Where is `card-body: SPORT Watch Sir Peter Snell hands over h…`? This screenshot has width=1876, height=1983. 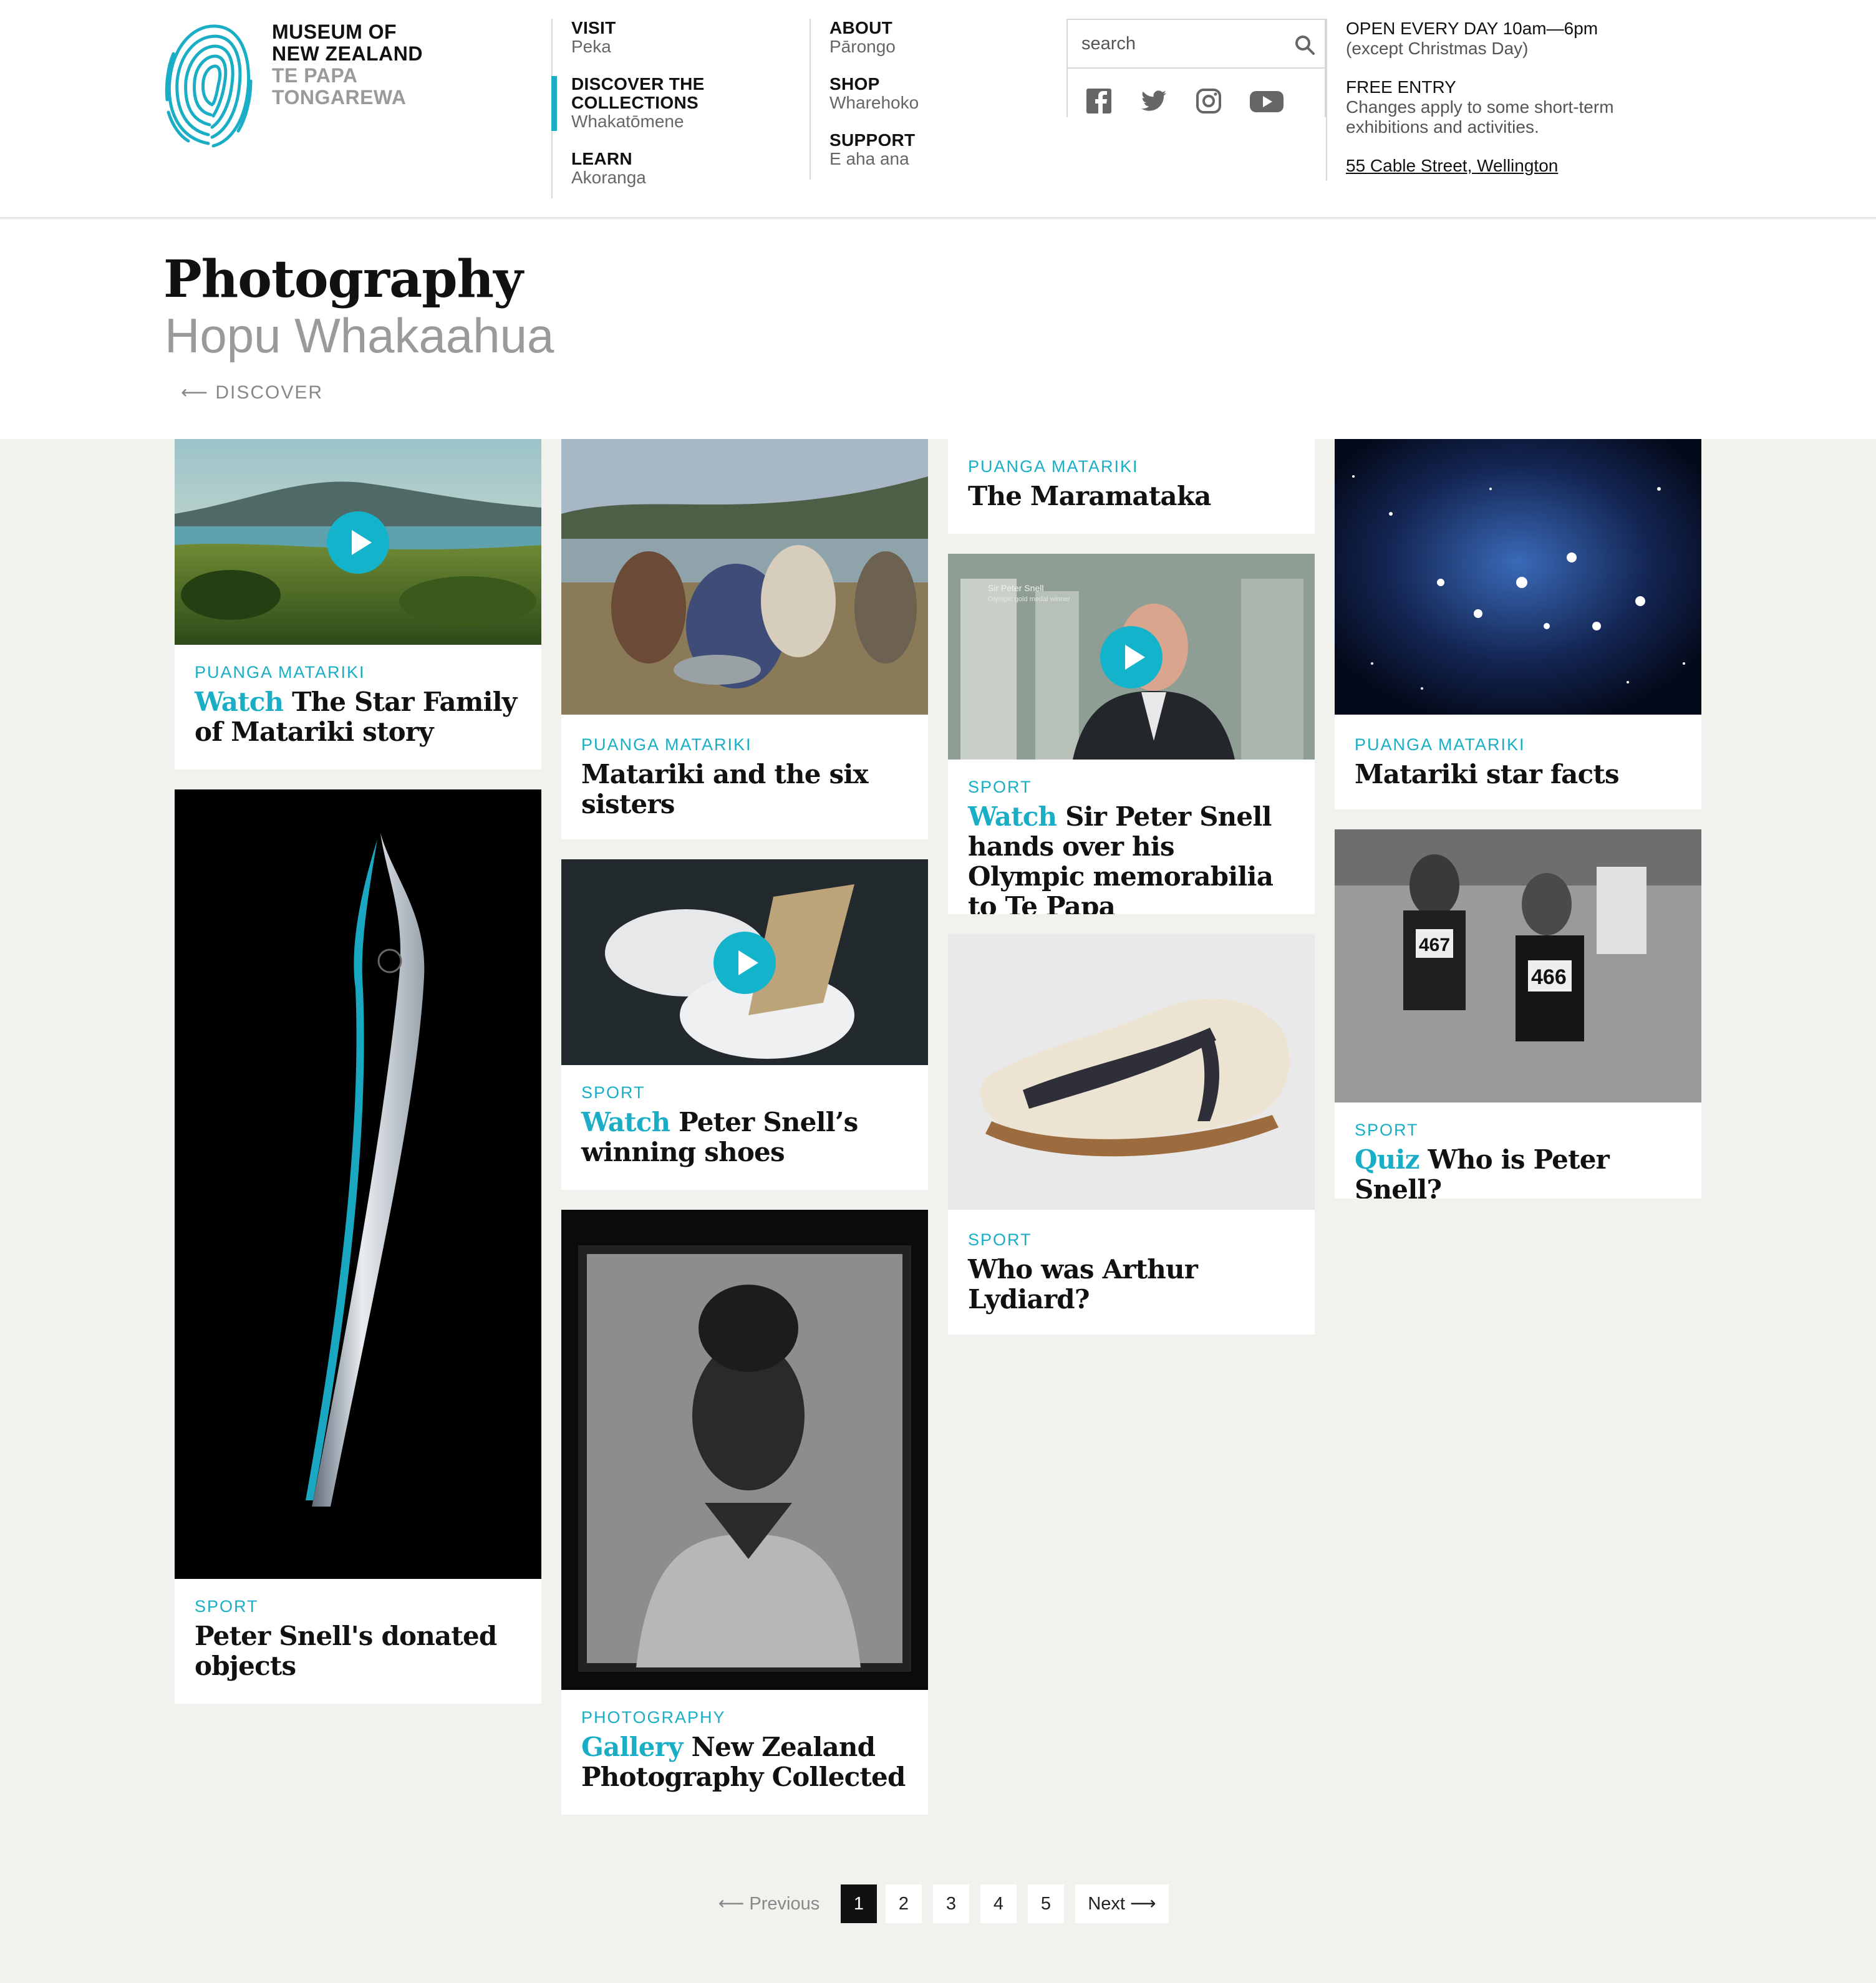
card-body: SPORT Watch Sir Peter Snell hands over h… is located at coordinates (1132, 845).